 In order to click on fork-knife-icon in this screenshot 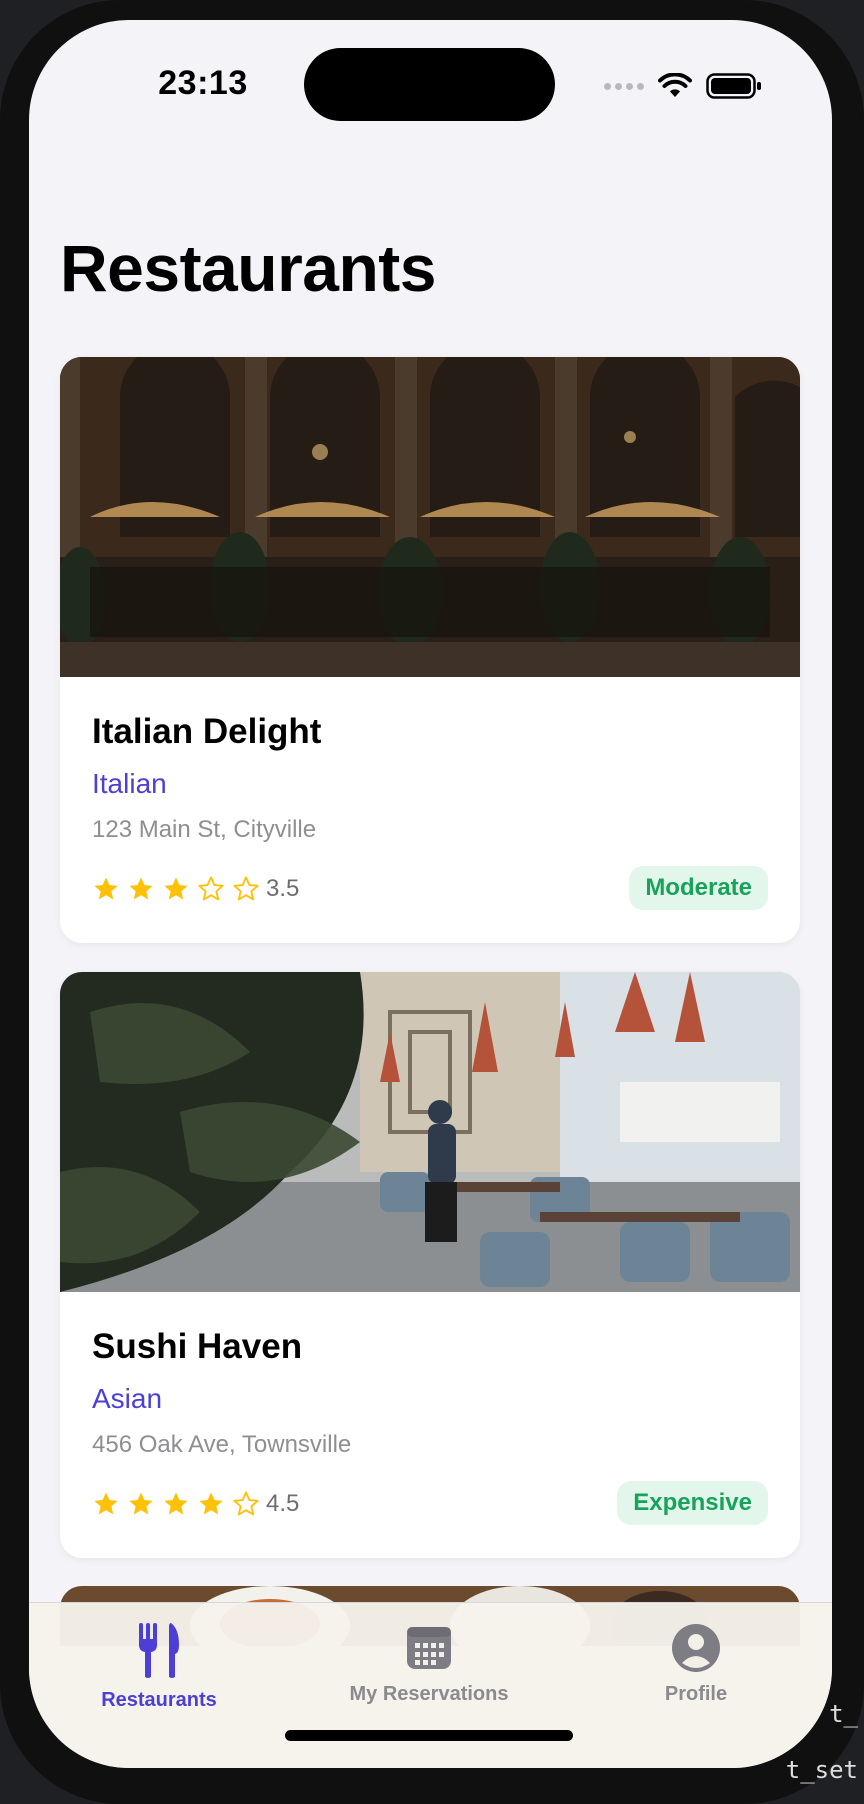, I will do `click(159, 1650)`.